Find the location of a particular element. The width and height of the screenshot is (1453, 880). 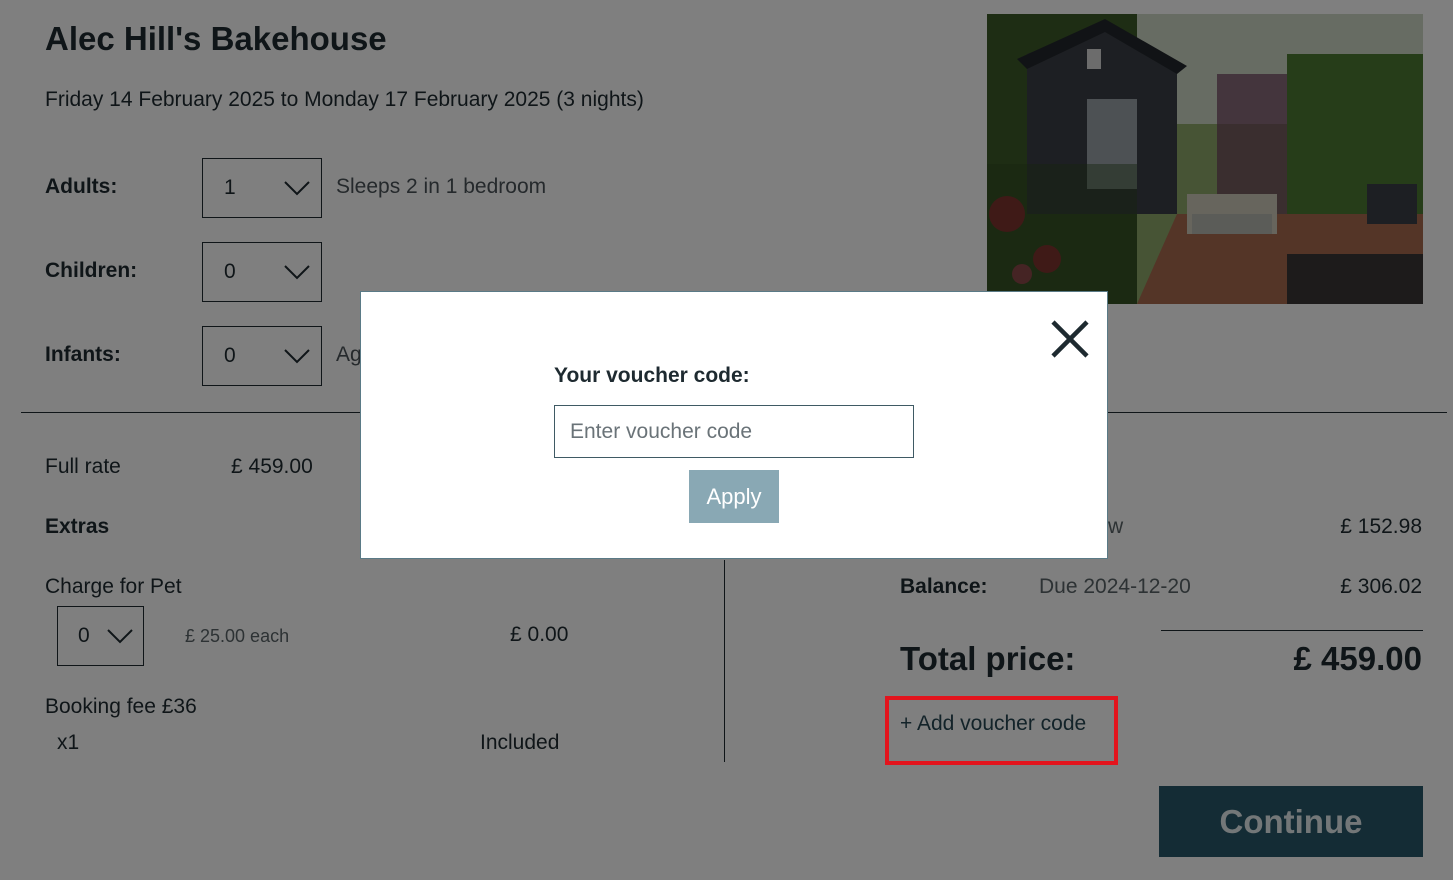

close-icon is located at coordinates (1070, 339).